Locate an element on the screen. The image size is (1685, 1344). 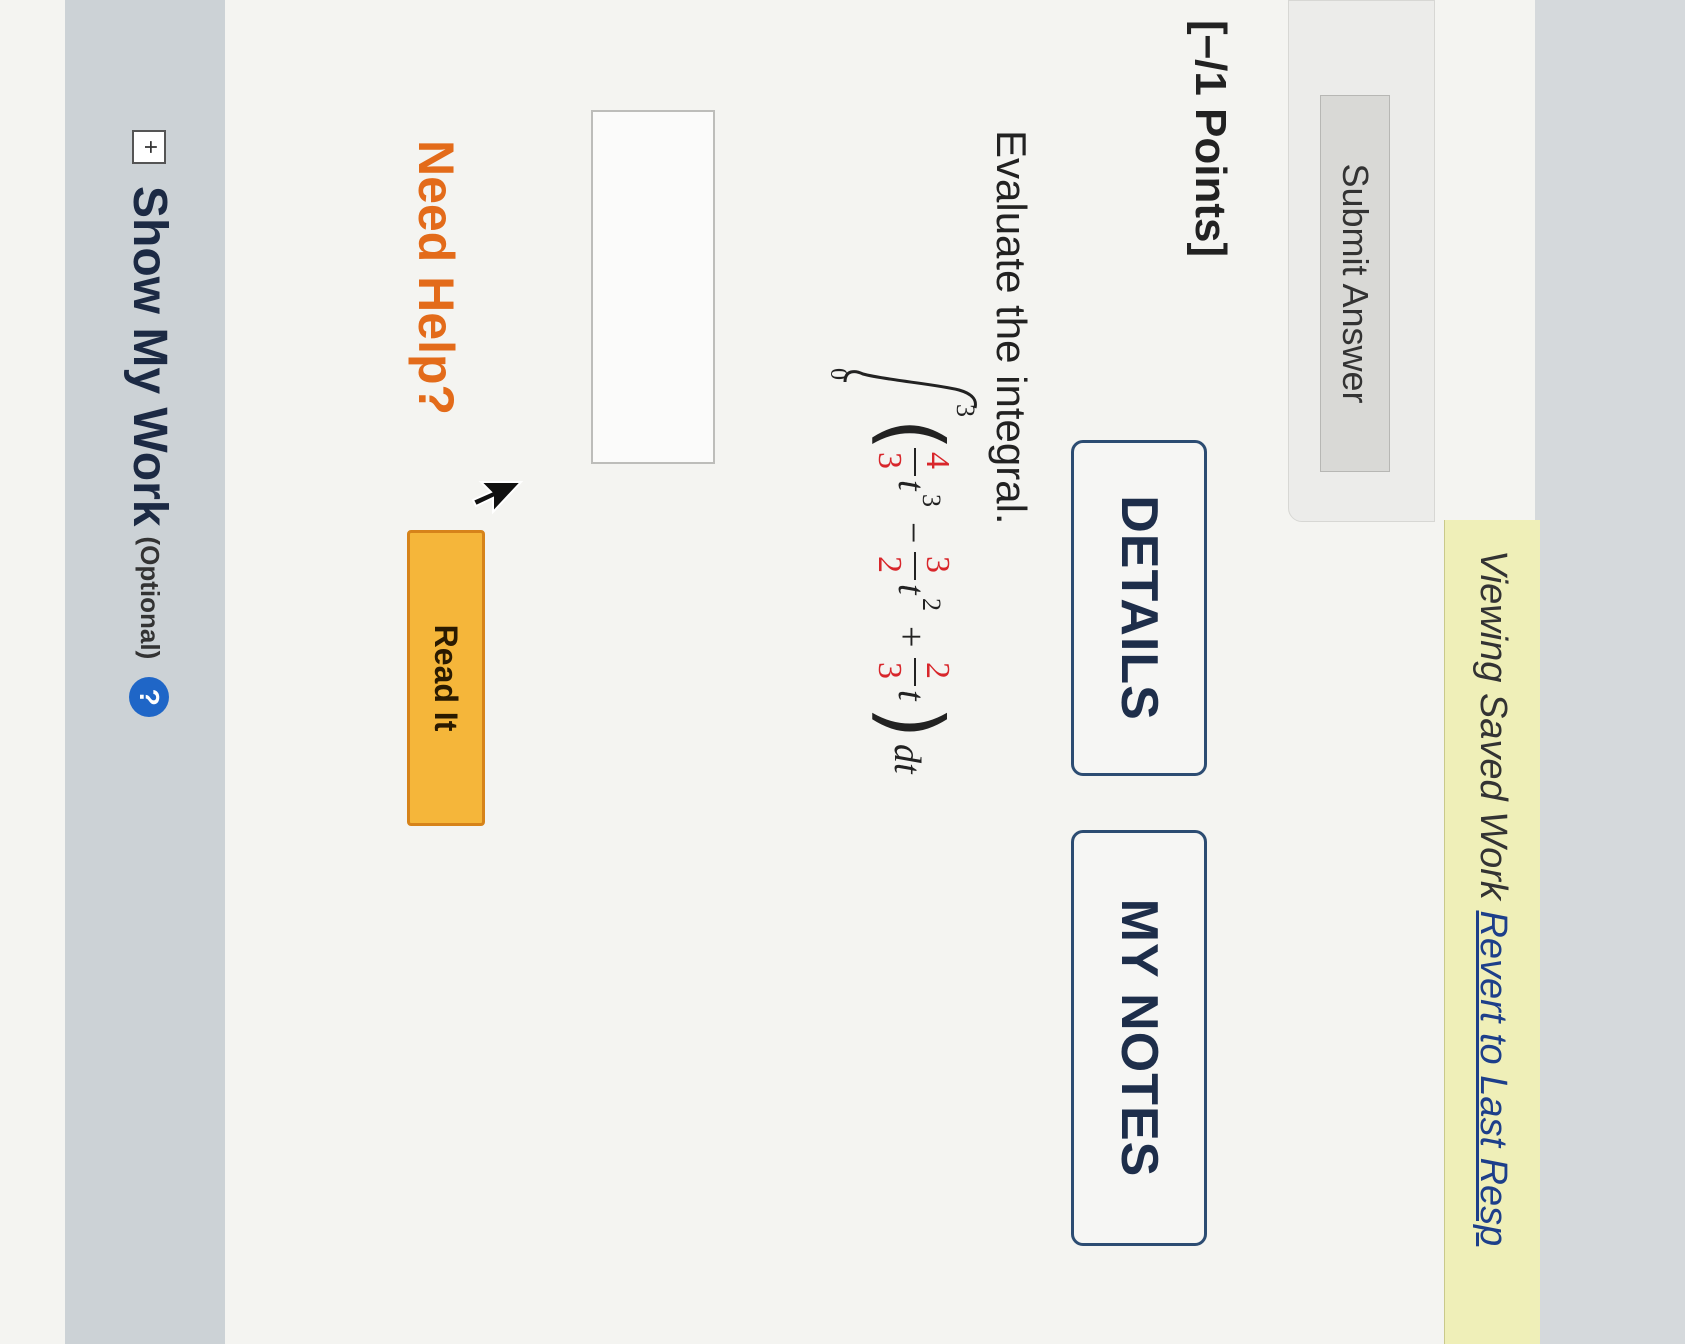
term1-denominator: 3 is located at coordinates (889, 460).